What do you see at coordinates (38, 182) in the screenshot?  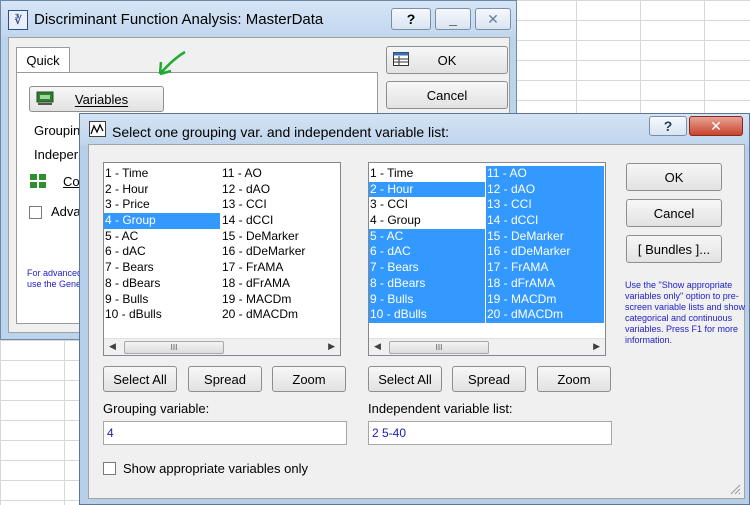 I see `codes-icon` at bounding box center [38, 182].